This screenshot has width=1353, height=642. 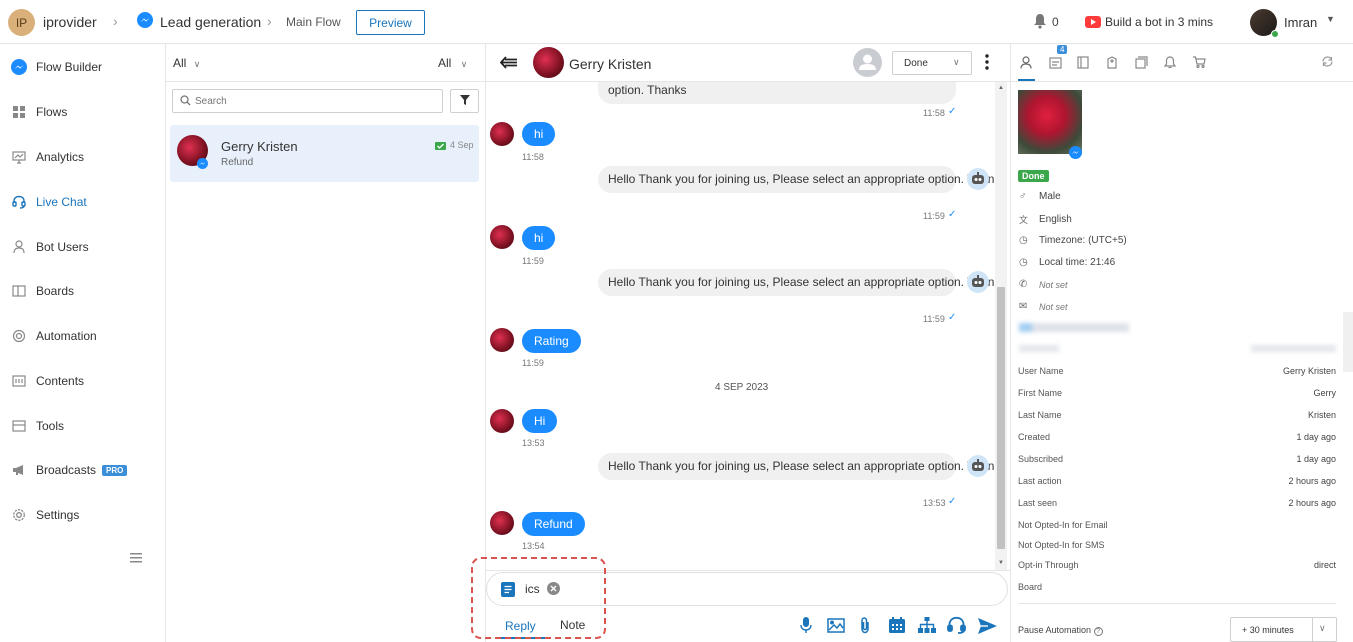 I want to click on field-row: Not Opted-In for Email, so click(x=1063, y=525).